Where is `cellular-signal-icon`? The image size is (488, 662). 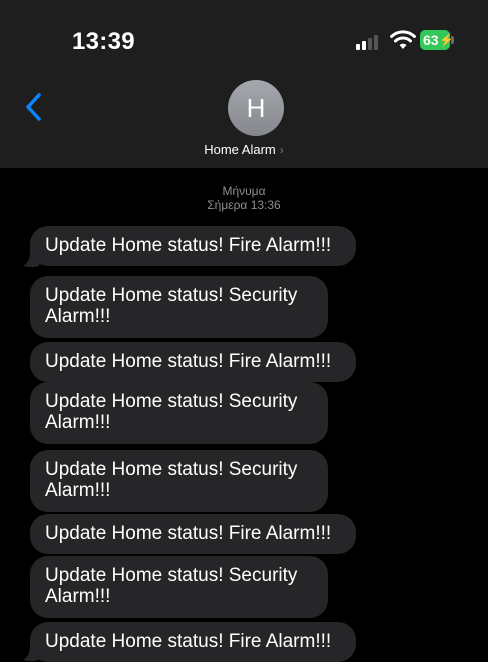 cellular-signal-icon is located at coordinates (371, 42).